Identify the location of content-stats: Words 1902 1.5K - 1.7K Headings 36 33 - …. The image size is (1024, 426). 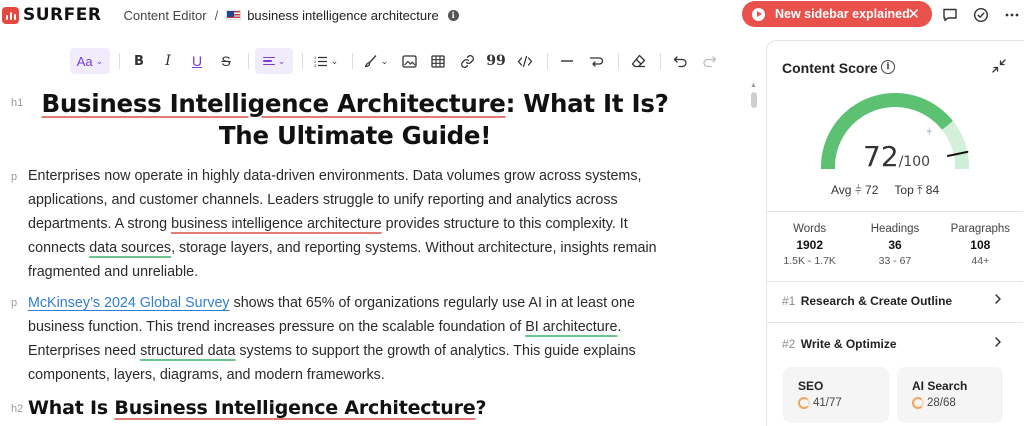
(895, 245).